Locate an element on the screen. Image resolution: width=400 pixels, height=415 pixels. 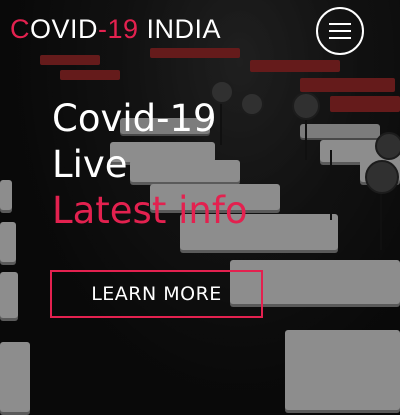
learn-more-button: LEARN MORE is located at coordinates (156, 294).